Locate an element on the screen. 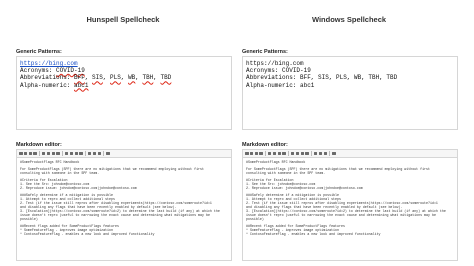  alphanumeric-value: abc1 is located at coordinates (81, 85).